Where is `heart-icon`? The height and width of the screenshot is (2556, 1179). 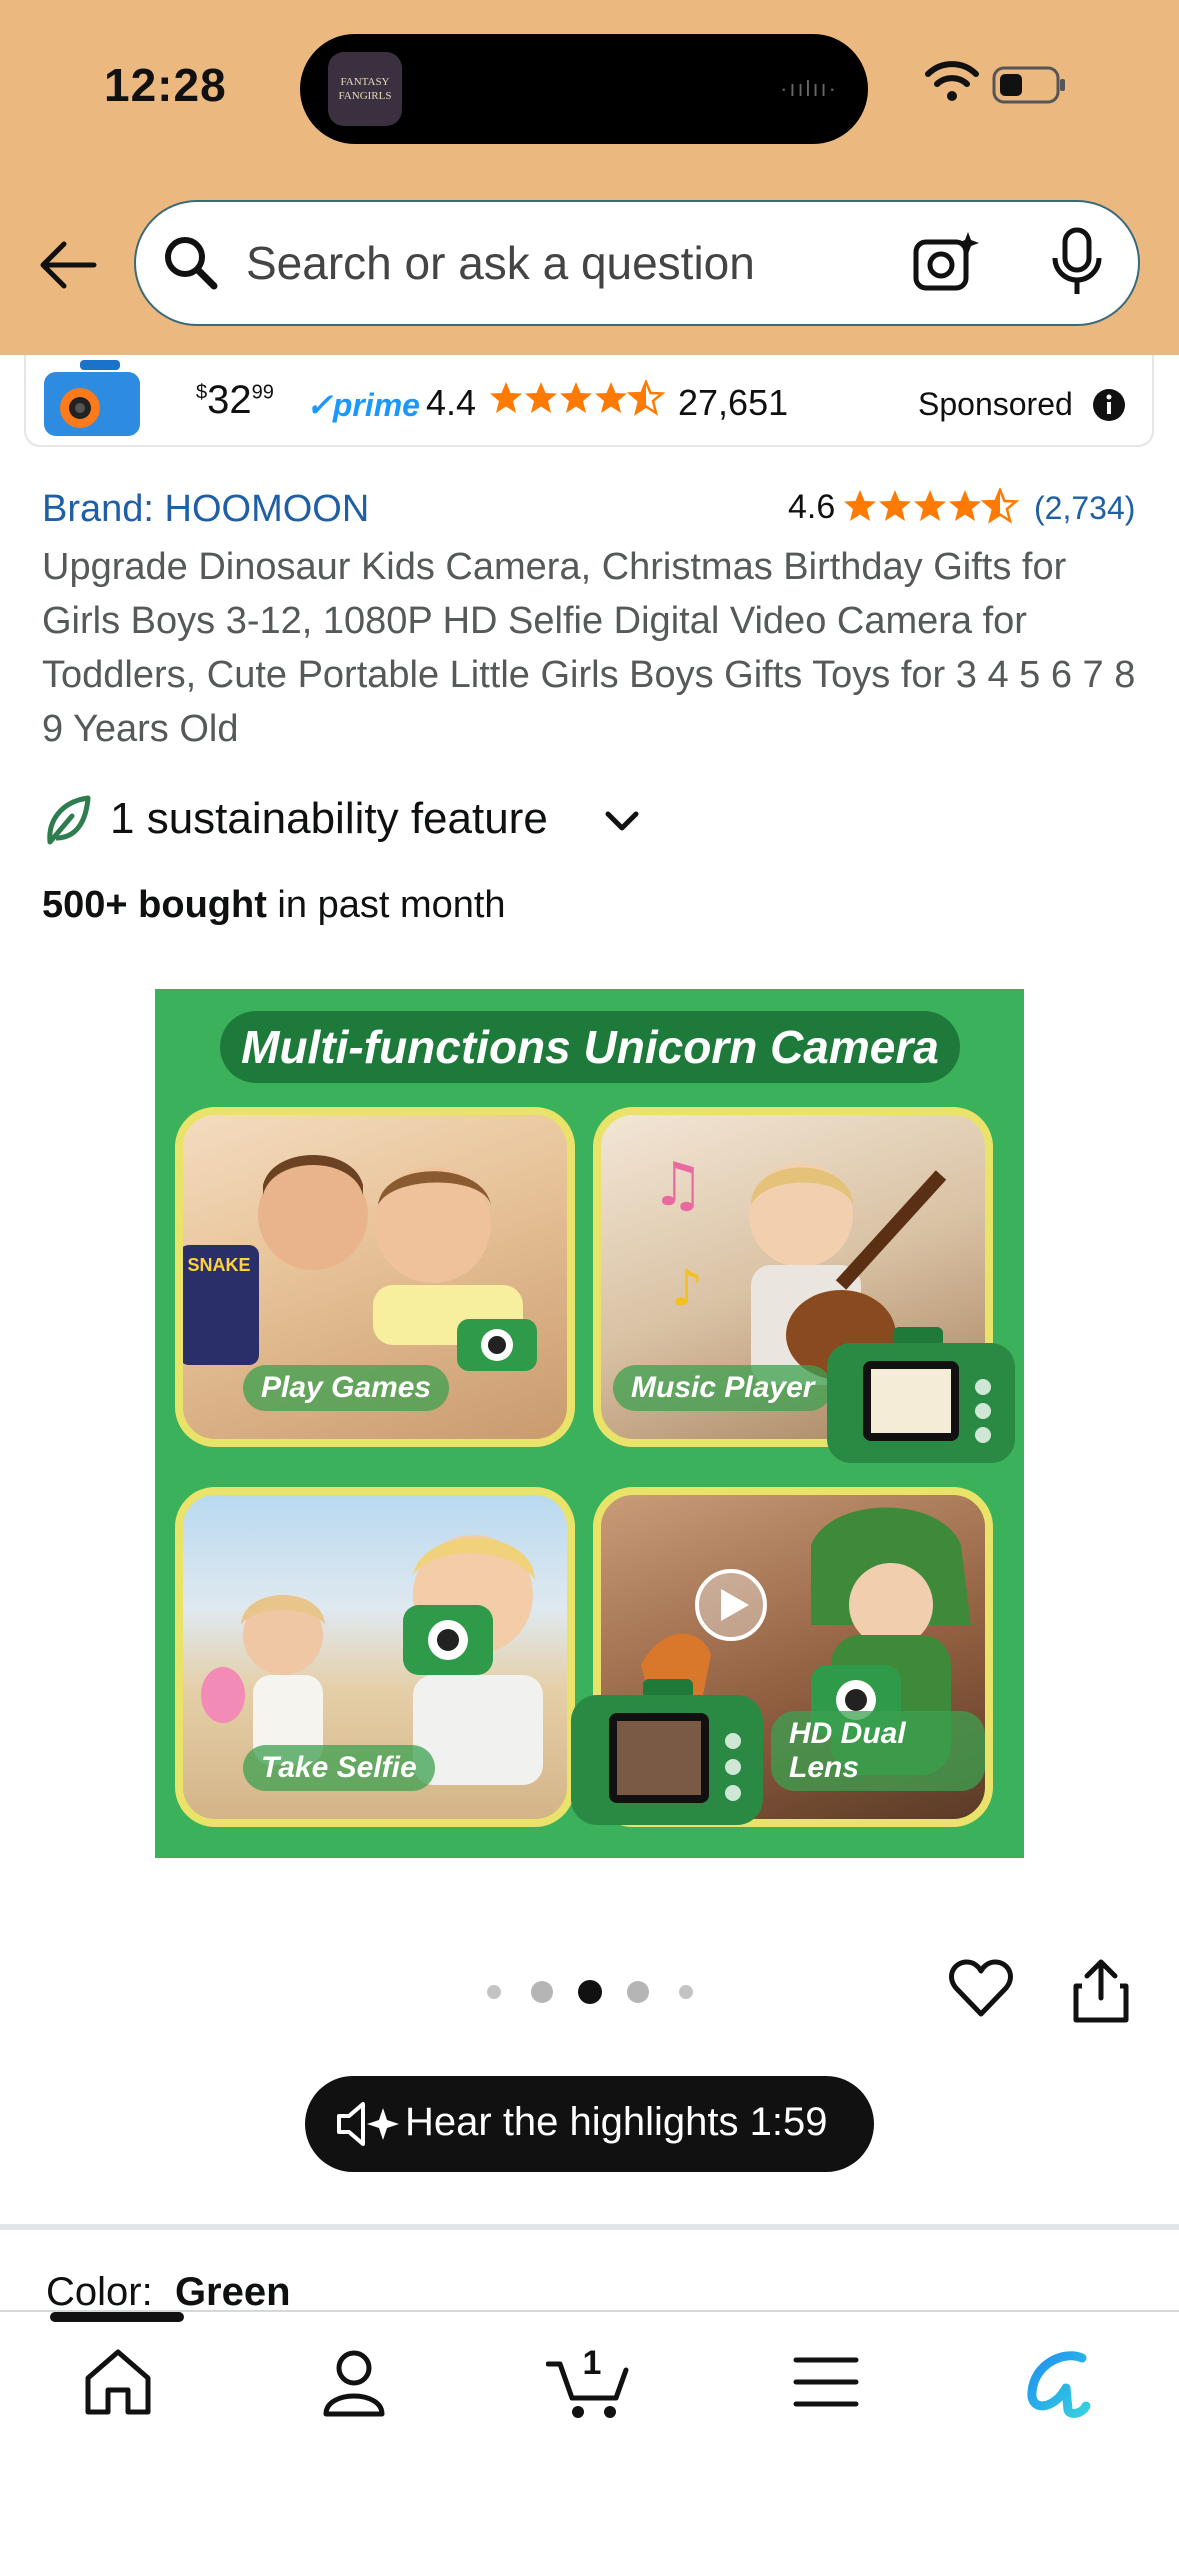
heart-icon is located at coordinates (981, 1989).